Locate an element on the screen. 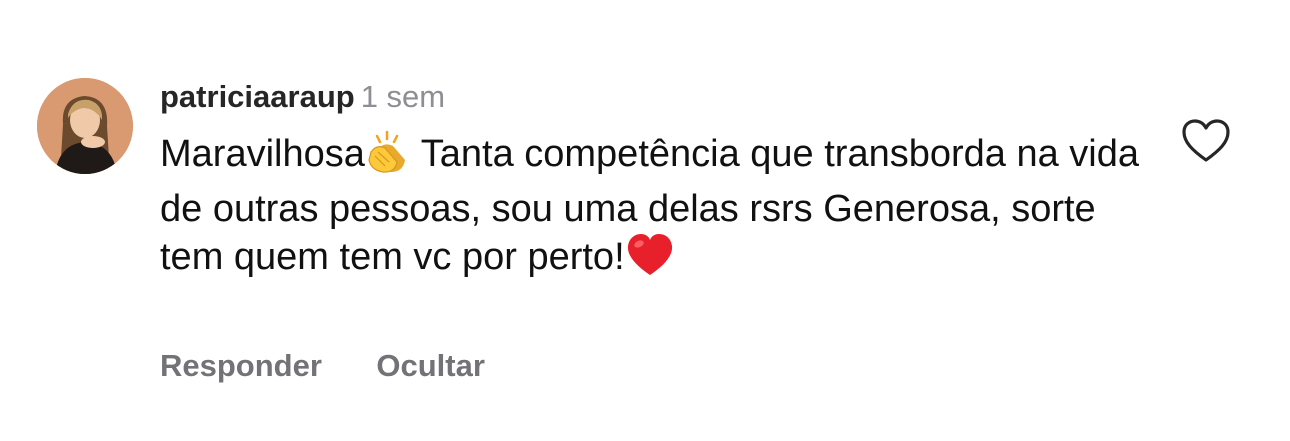 This screenshot has height=441, width=1290. timestamp: 1 sem is located at coordinates (403, 96).